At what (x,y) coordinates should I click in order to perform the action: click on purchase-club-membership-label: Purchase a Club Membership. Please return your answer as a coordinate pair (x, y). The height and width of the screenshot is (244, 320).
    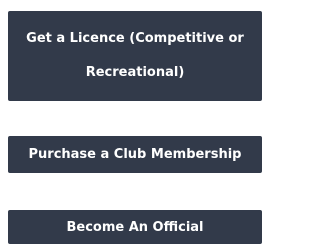
    Looking at the image, I should click on (135, 154).